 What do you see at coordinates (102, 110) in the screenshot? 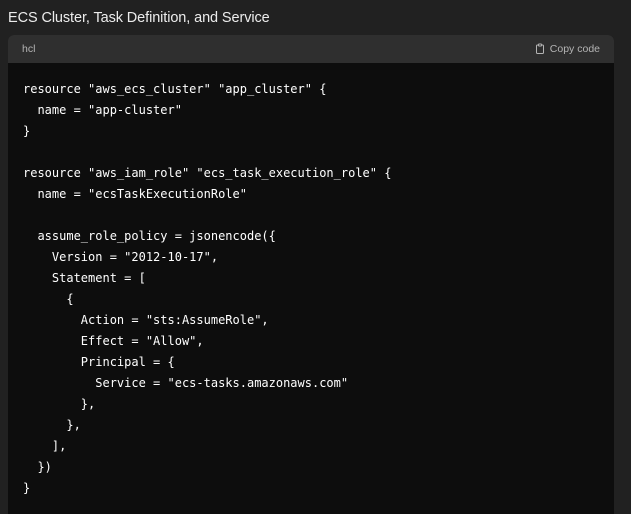
I see `code-line: name = "app-cluster"` at bounding box center [102, 110].